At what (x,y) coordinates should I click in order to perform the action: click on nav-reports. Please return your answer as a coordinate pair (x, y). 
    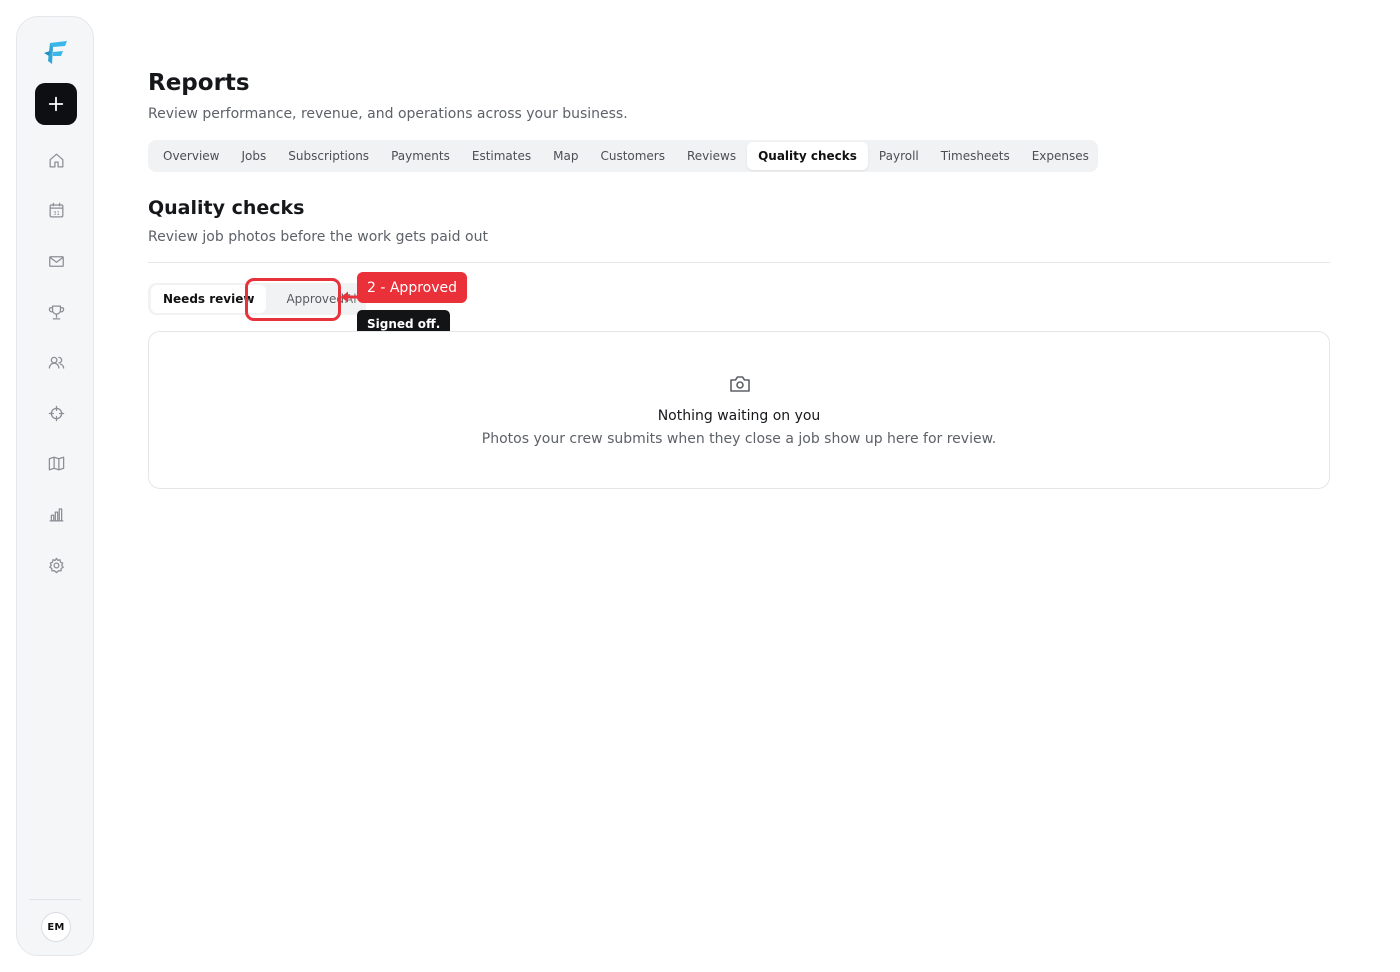
    Looking at the image, I should click on (56, 514).